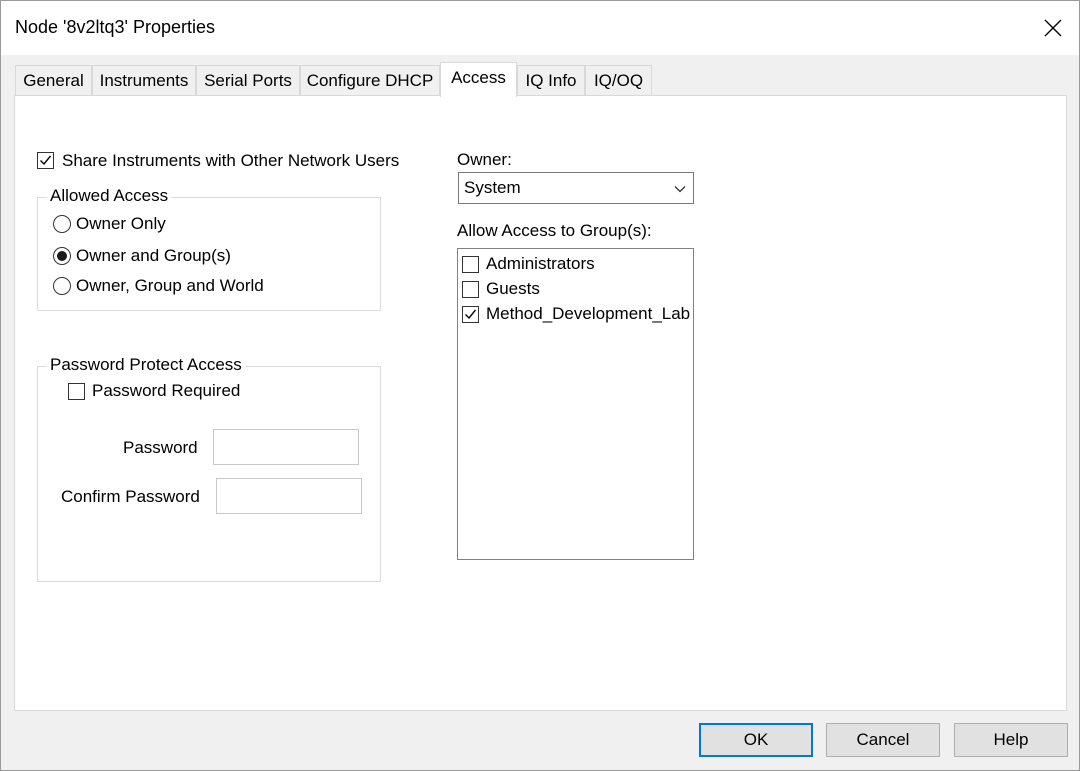  What do you see at coordinates (680, 189) in the screenshot?
I see `chevron-down-icon` at bounding box center [680, 189].